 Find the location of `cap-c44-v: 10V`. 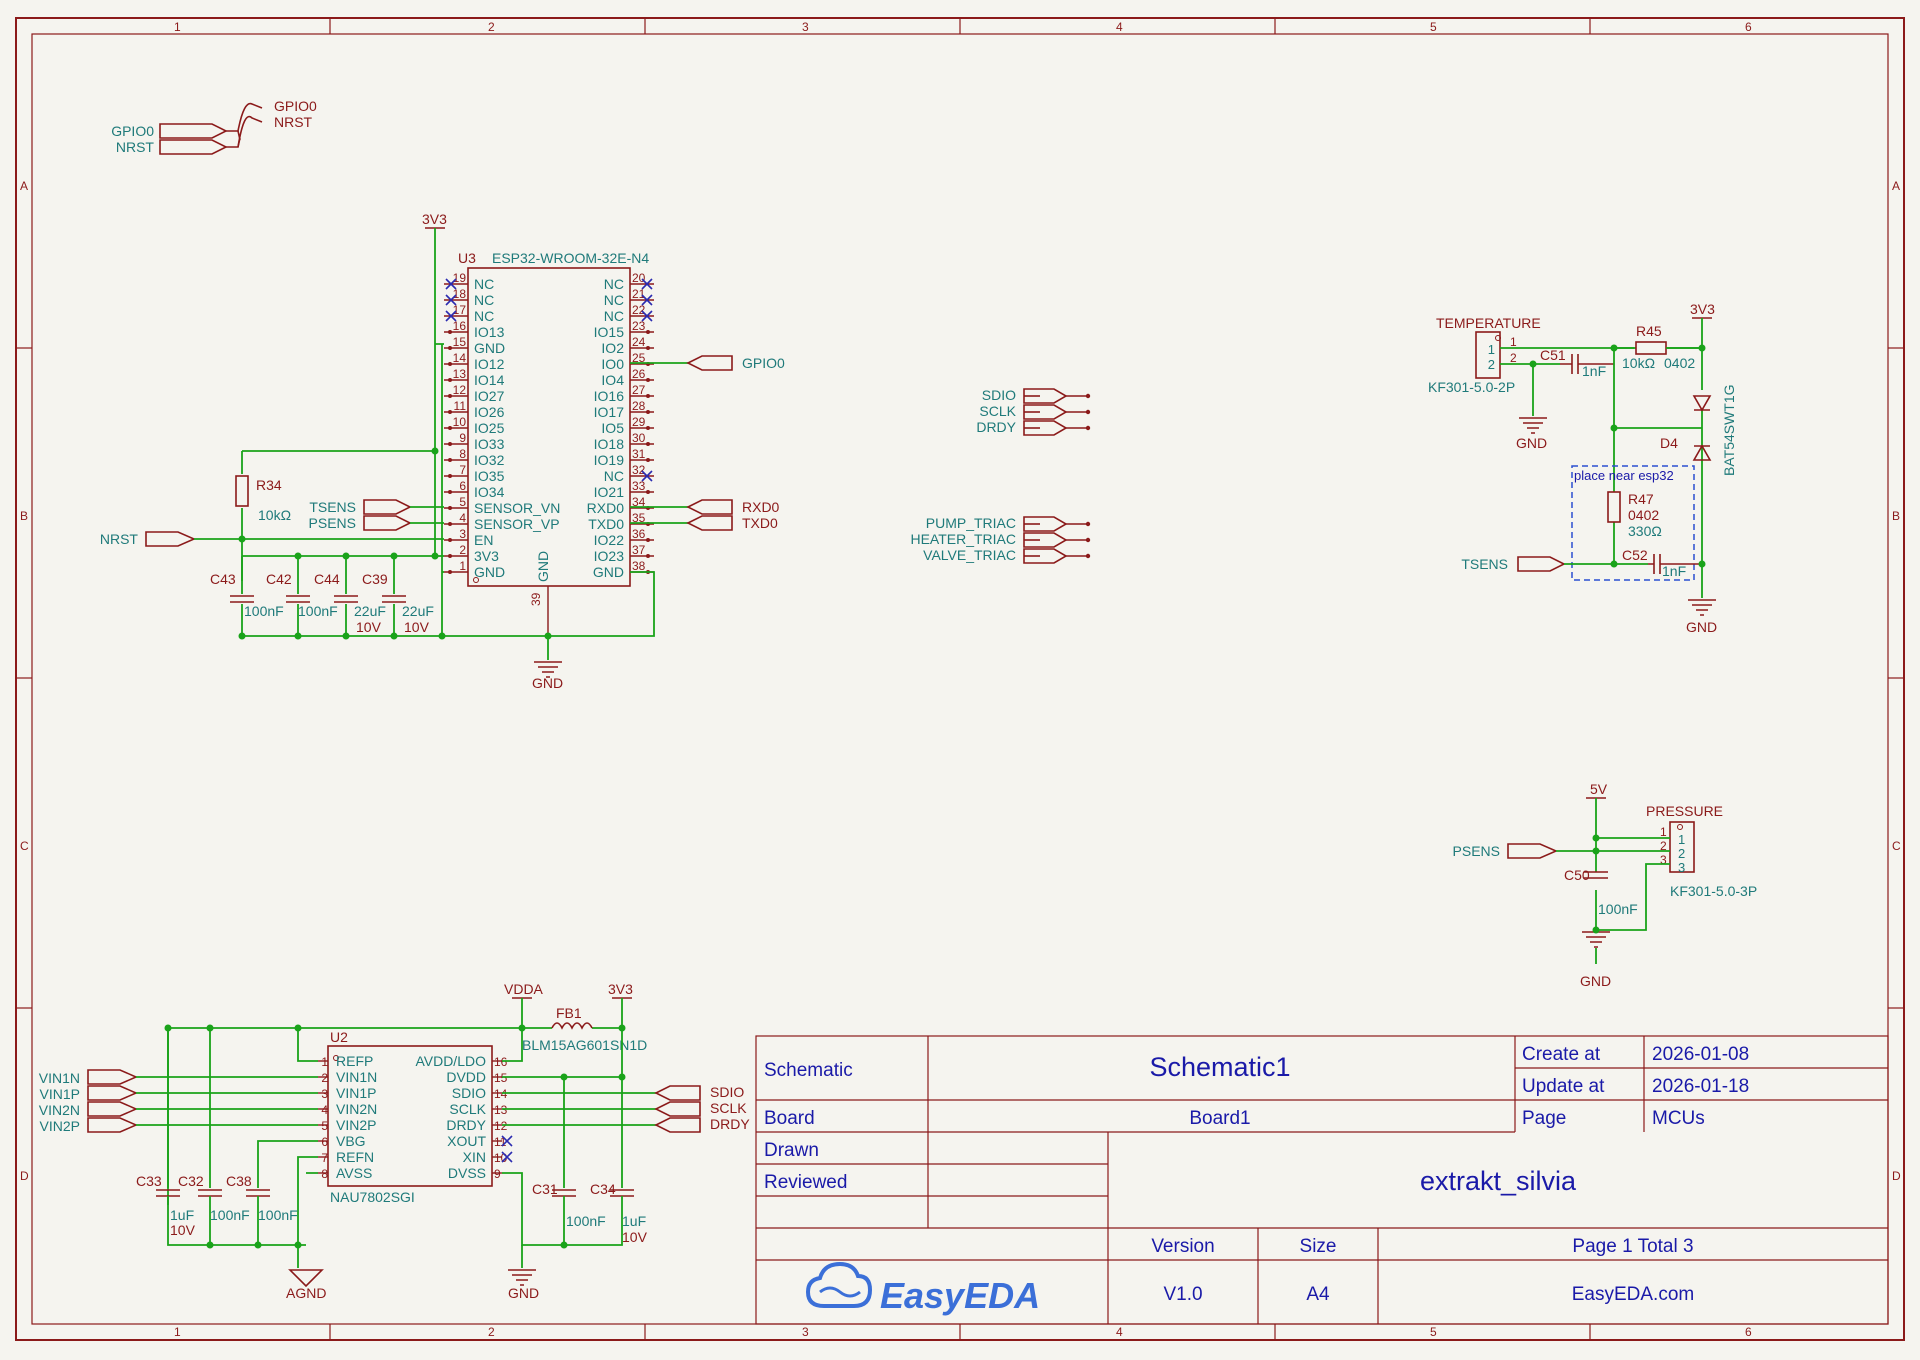

cap-c44-v: 10V is located at coordinates (369, 627).